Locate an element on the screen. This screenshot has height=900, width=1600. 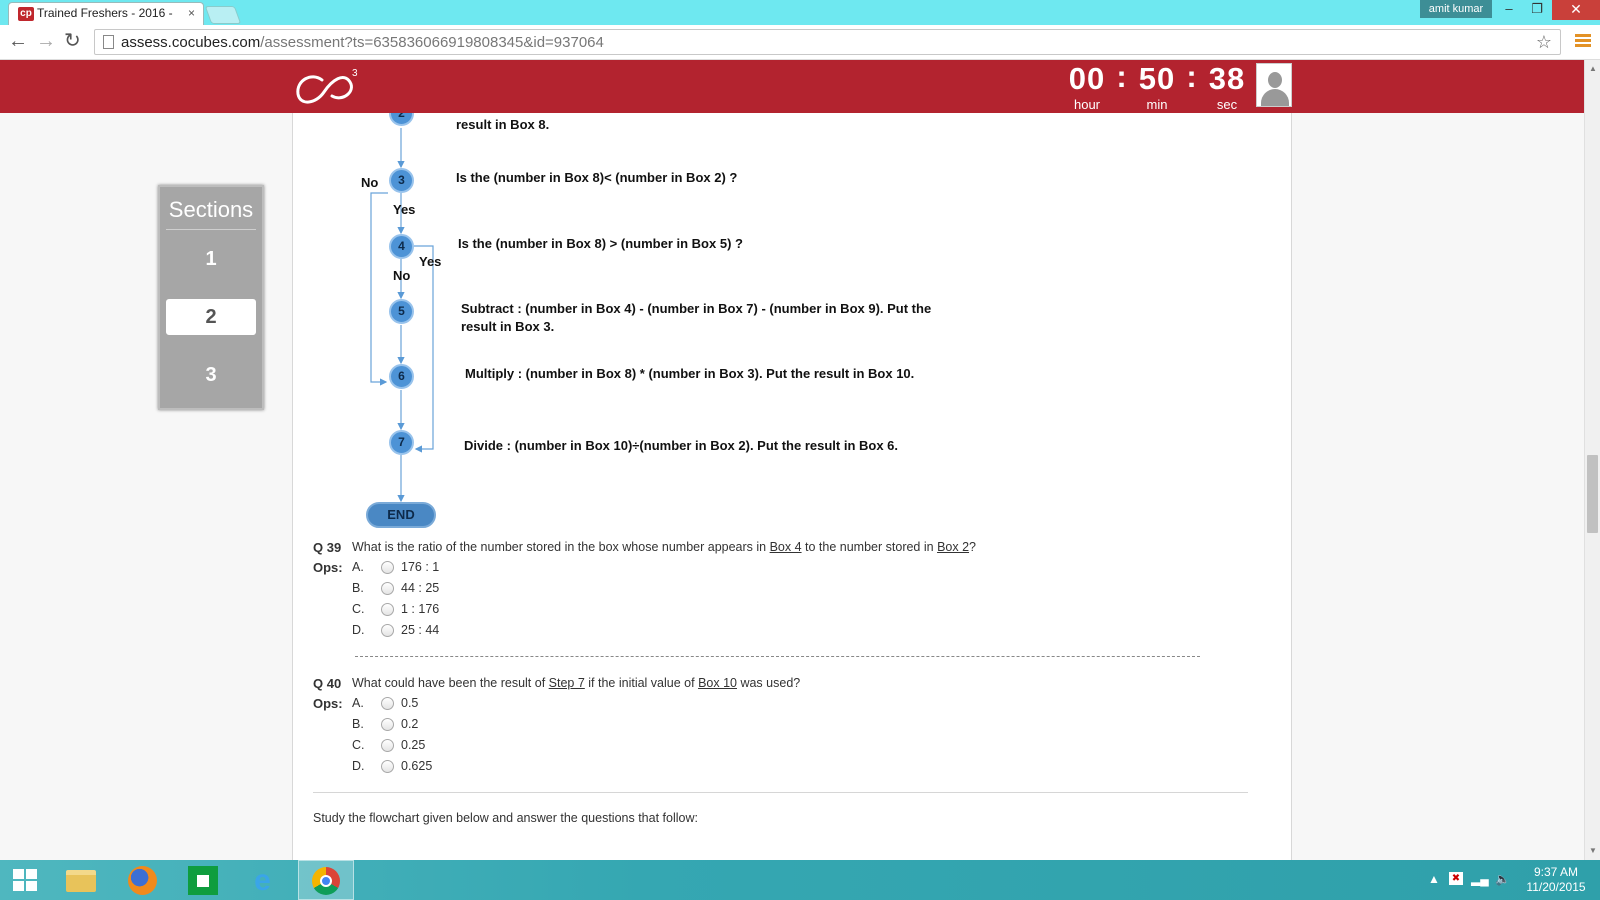
flow-node-5: 5 is located at coordinates (401, 311).